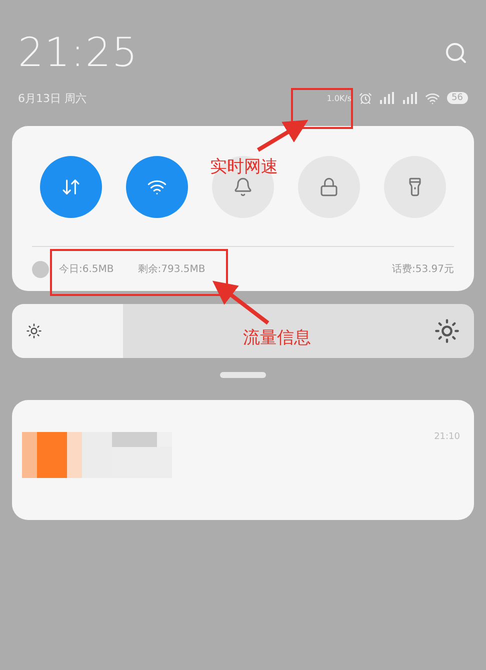  Describe the element at coordinates (244, 167) in the screenshot. I see `annotation-label: 实时网速` at that location.